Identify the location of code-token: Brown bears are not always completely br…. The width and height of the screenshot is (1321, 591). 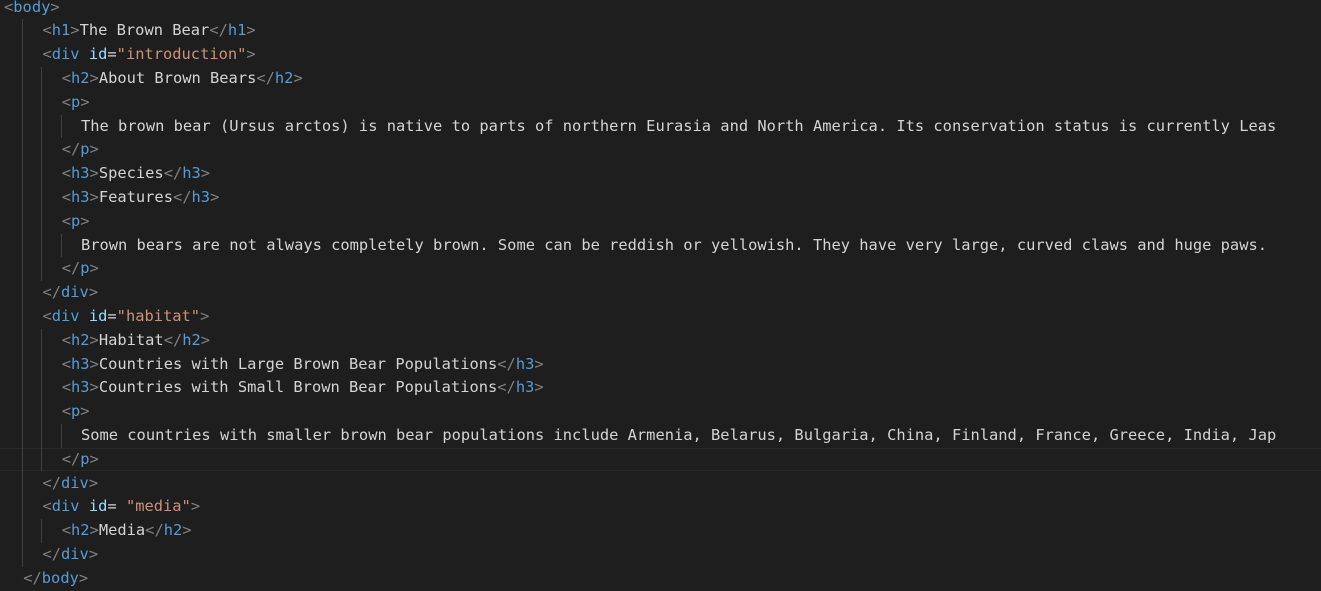
(673, 244).